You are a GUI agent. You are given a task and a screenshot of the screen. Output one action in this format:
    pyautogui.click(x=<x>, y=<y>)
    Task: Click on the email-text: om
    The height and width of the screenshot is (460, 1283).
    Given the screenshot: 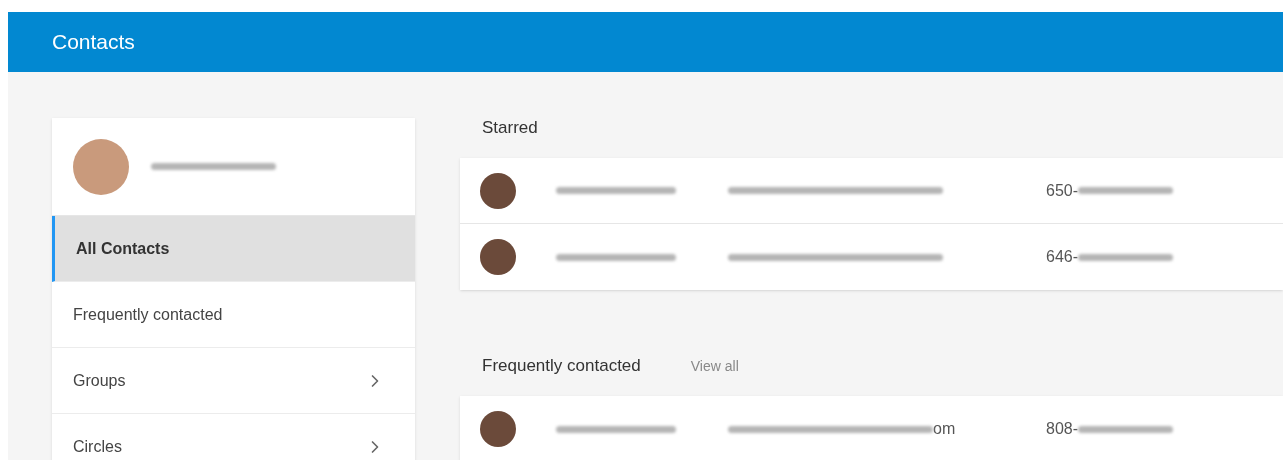 What is the action you would take?
    pyautogui.click(x=944, y=429)
    